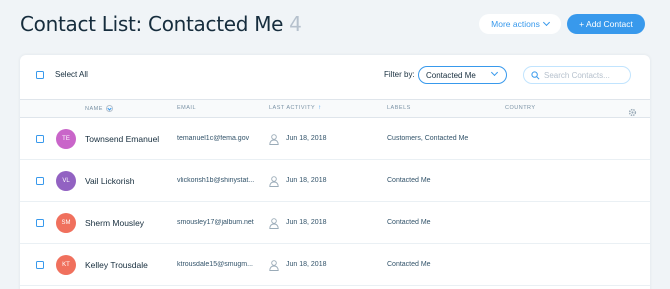  I want to click on contact-name: Sherm Mousley, so click(114, 223).